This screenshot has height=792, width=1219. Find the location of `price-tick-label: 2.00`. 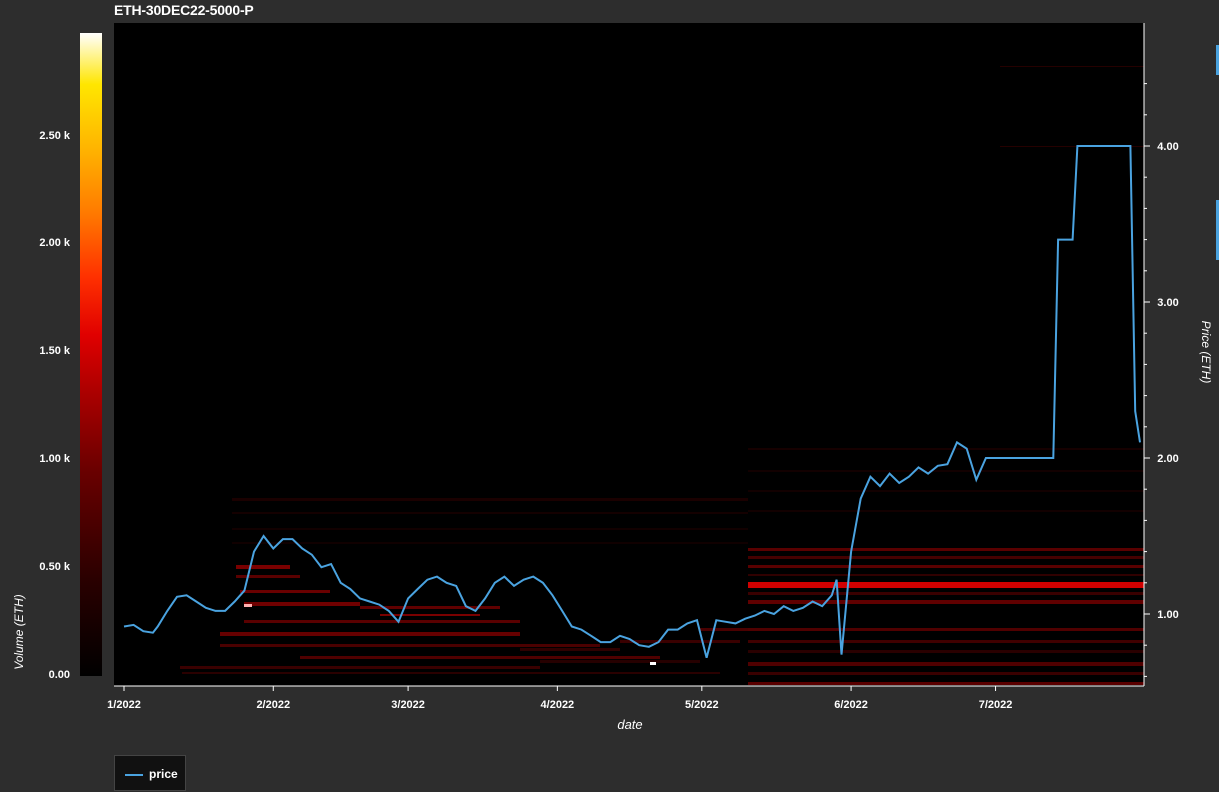

price-tick-label: 2.00 is located at coordinates (1167, 459).